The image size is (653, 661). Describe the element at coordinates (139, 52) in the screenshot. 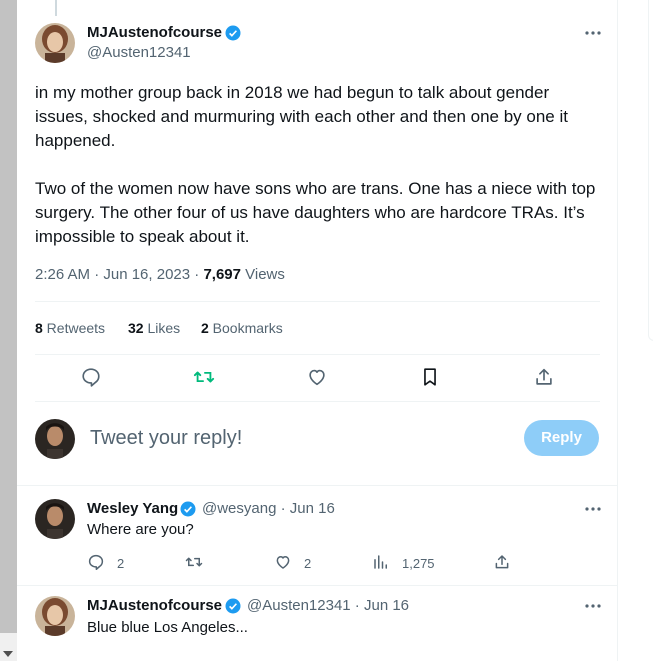

I see `author-handle: @Austen12341` at that location.